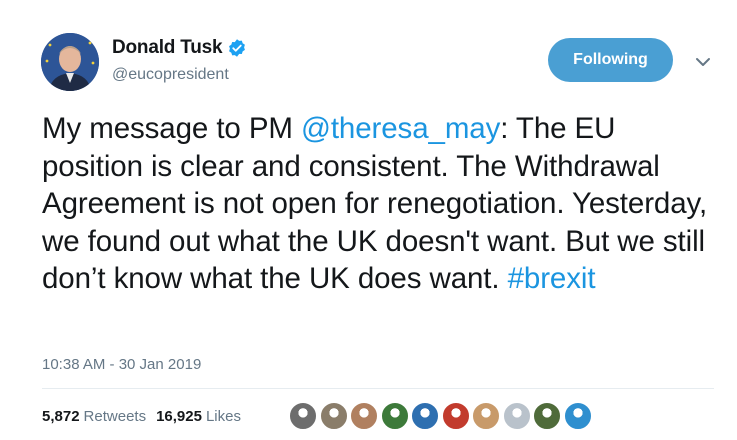 The height and width of the screenshot is (440, 737). I want to click on mention-link: @theresa_may, so click(400, 128).